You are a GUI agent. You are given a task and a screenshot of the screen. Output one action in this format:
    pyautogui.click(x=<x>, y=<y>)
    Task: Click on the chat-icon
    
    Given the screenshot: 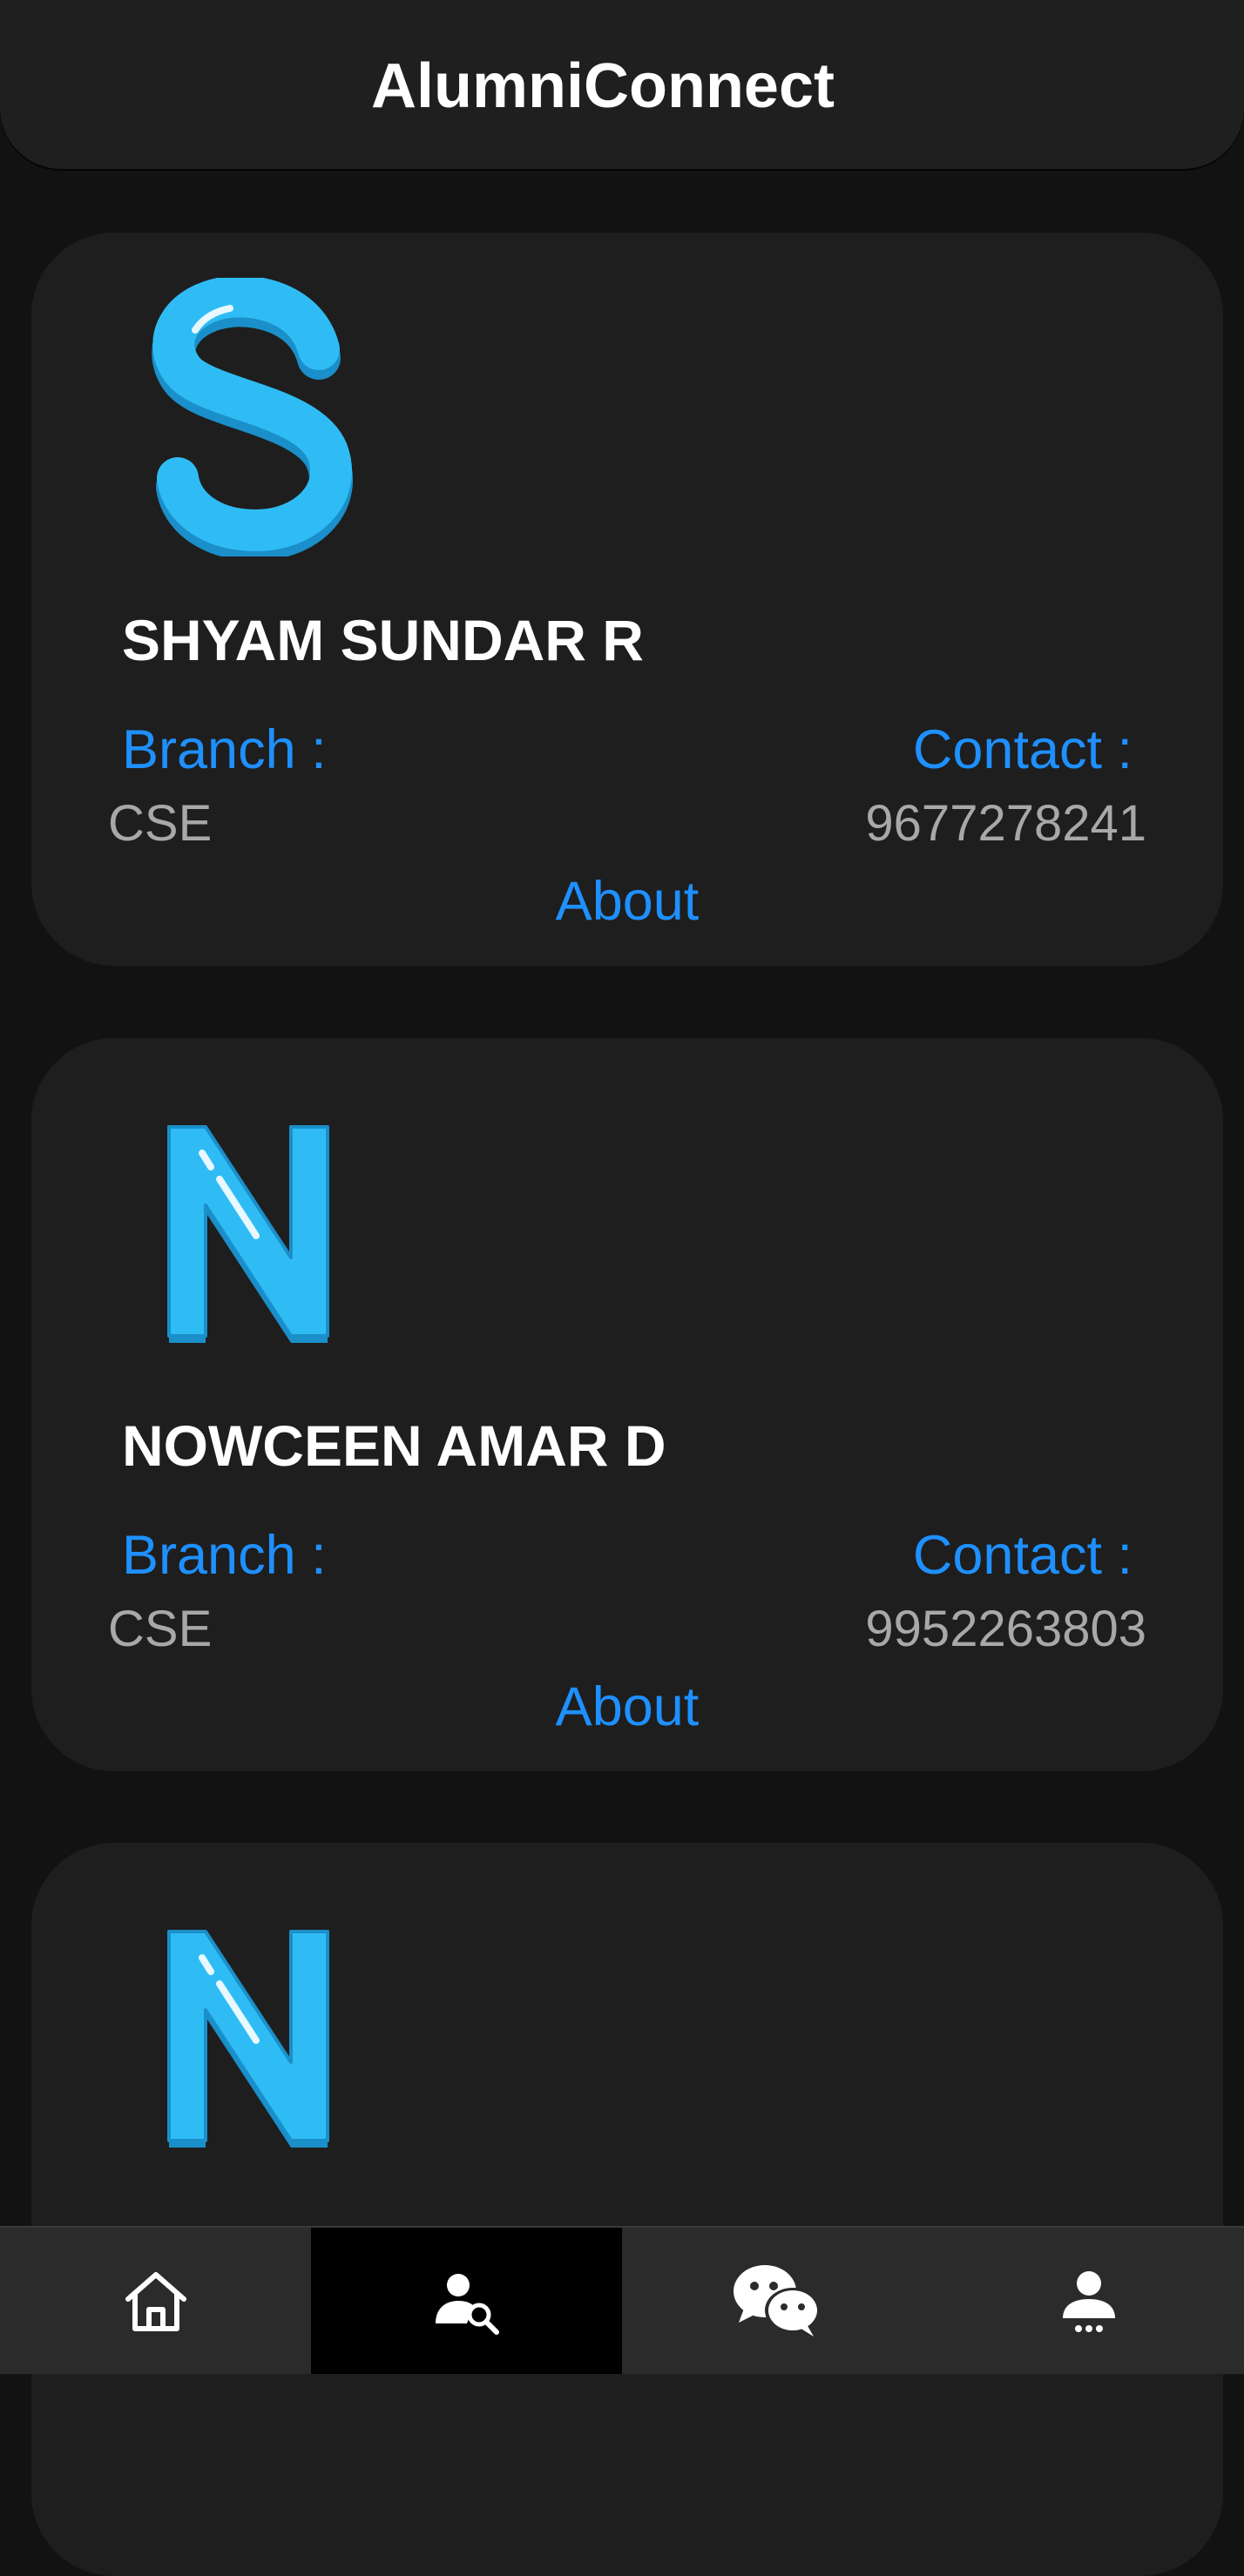 What is the action you would take?
    pyautogui.click(x=777, y=2301)
    